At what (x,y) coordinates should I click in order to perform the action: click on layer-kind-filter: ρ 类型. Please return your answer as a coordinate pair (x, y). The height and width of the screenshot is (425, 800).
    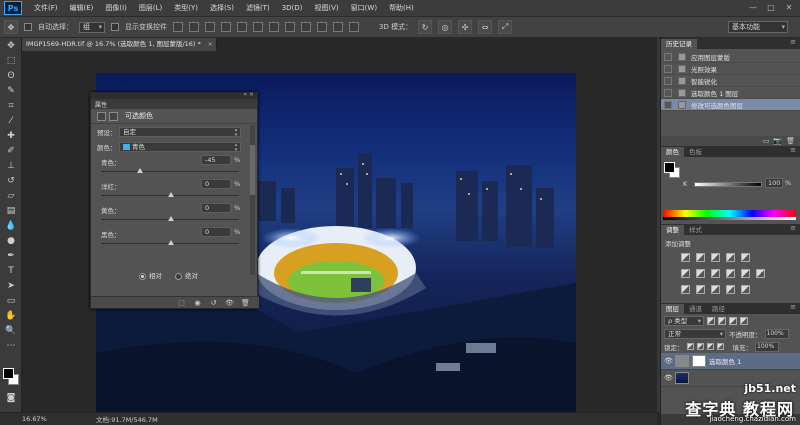
    Looking at the image, I should click on (684, 320).